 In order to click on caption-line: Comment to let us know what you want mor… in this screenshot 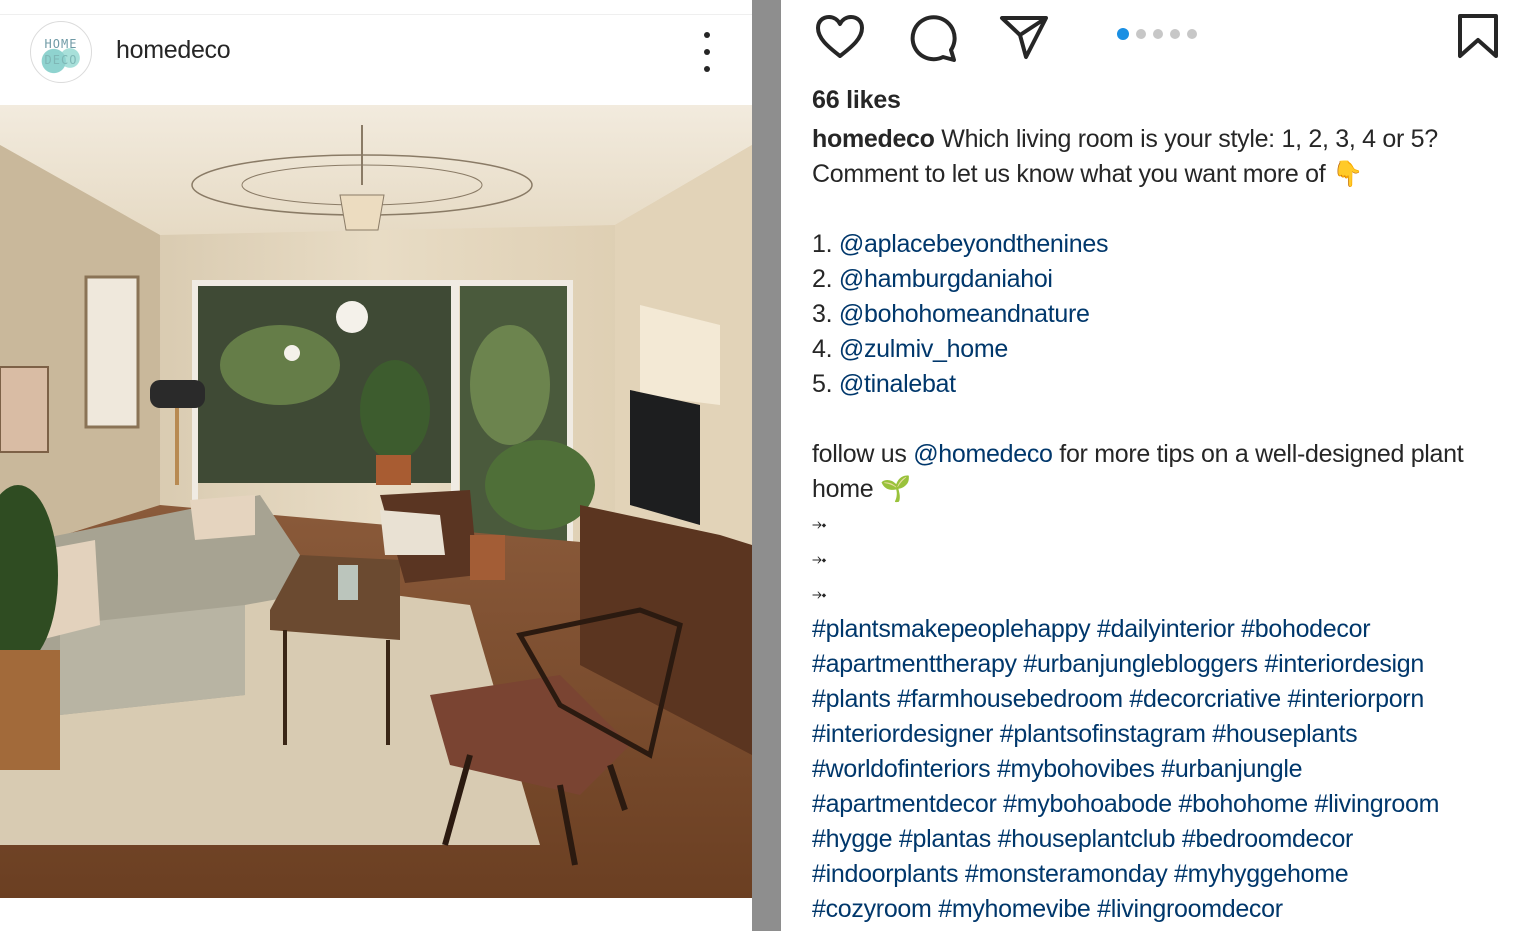, I will do `click(1087, 174)`.